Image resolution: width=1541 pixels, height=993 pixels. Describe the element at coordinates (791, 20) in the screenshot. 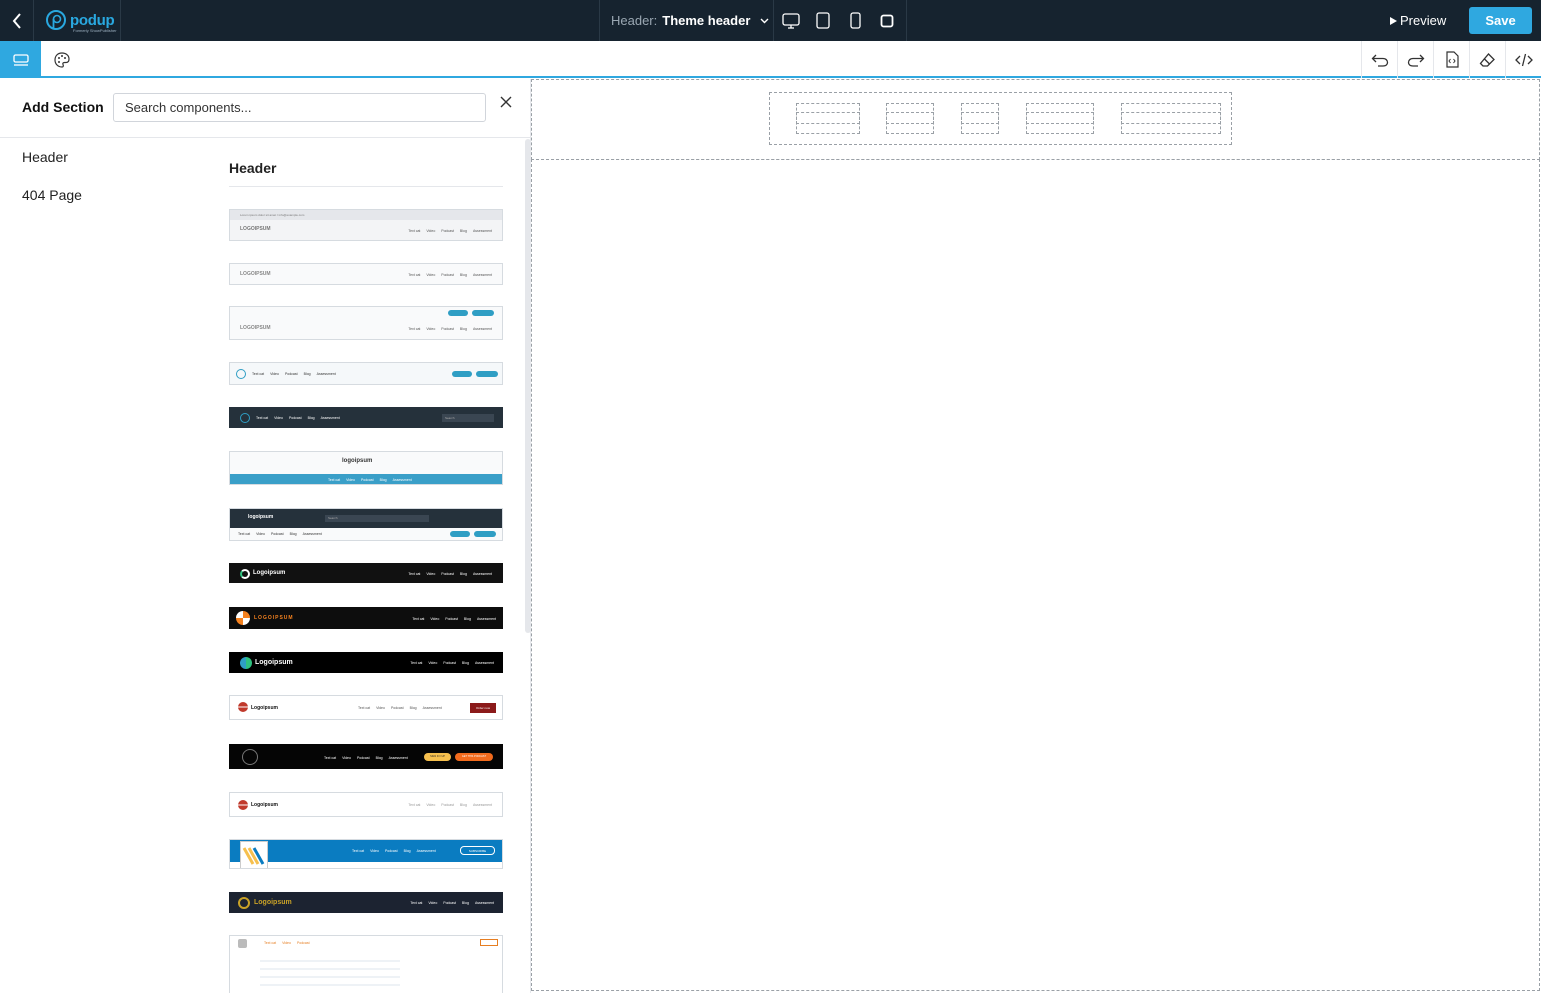

I see `desktop-view-button` at that location.